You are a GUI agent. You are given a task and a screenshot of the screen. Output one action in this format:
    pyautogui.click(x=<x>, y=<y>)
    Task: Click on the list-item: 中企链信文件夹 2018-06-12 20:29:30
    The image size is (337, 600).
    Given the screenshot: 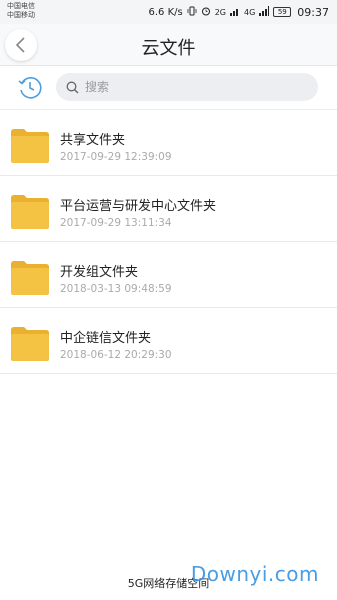 What is the action you would take?
    pyautogui.click(x=168, y=341)
    